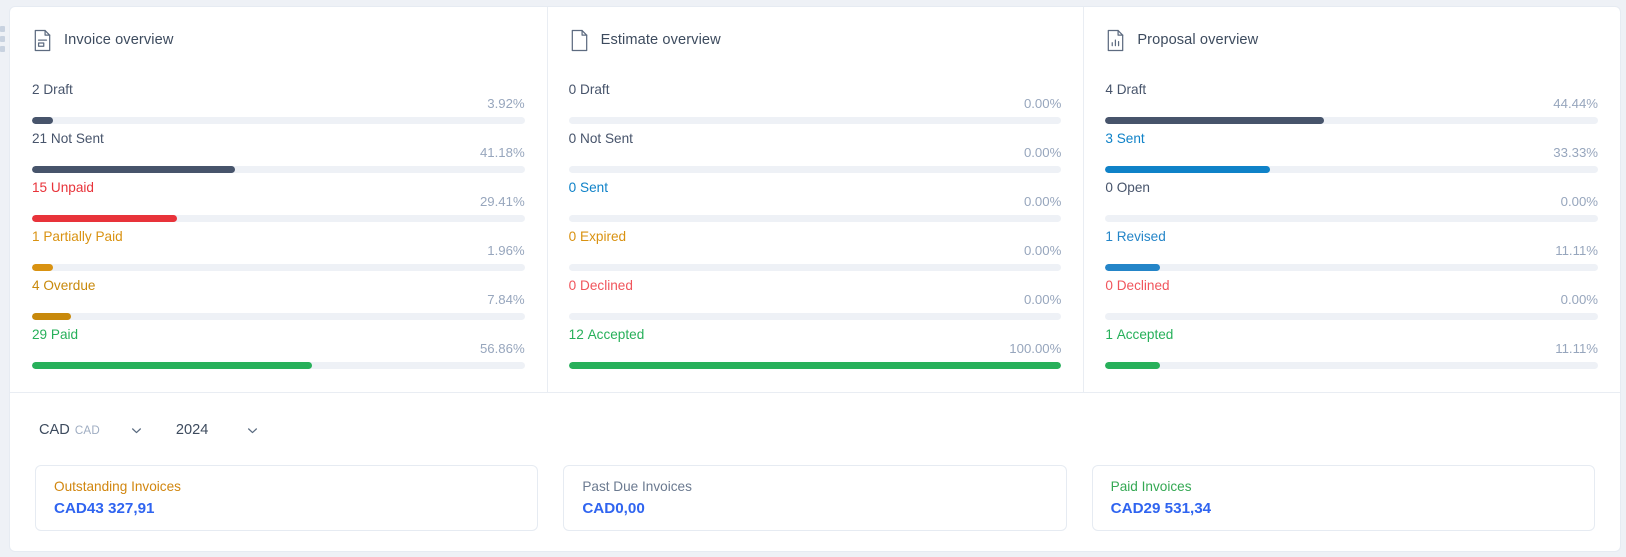 Image resolution: width=1626 pixels, height=557 pixels. What do you see at coordinates (1198, 40) in the screenshot?
I see `overview-title: Proposal overview` at bounding box center [1198, 40].